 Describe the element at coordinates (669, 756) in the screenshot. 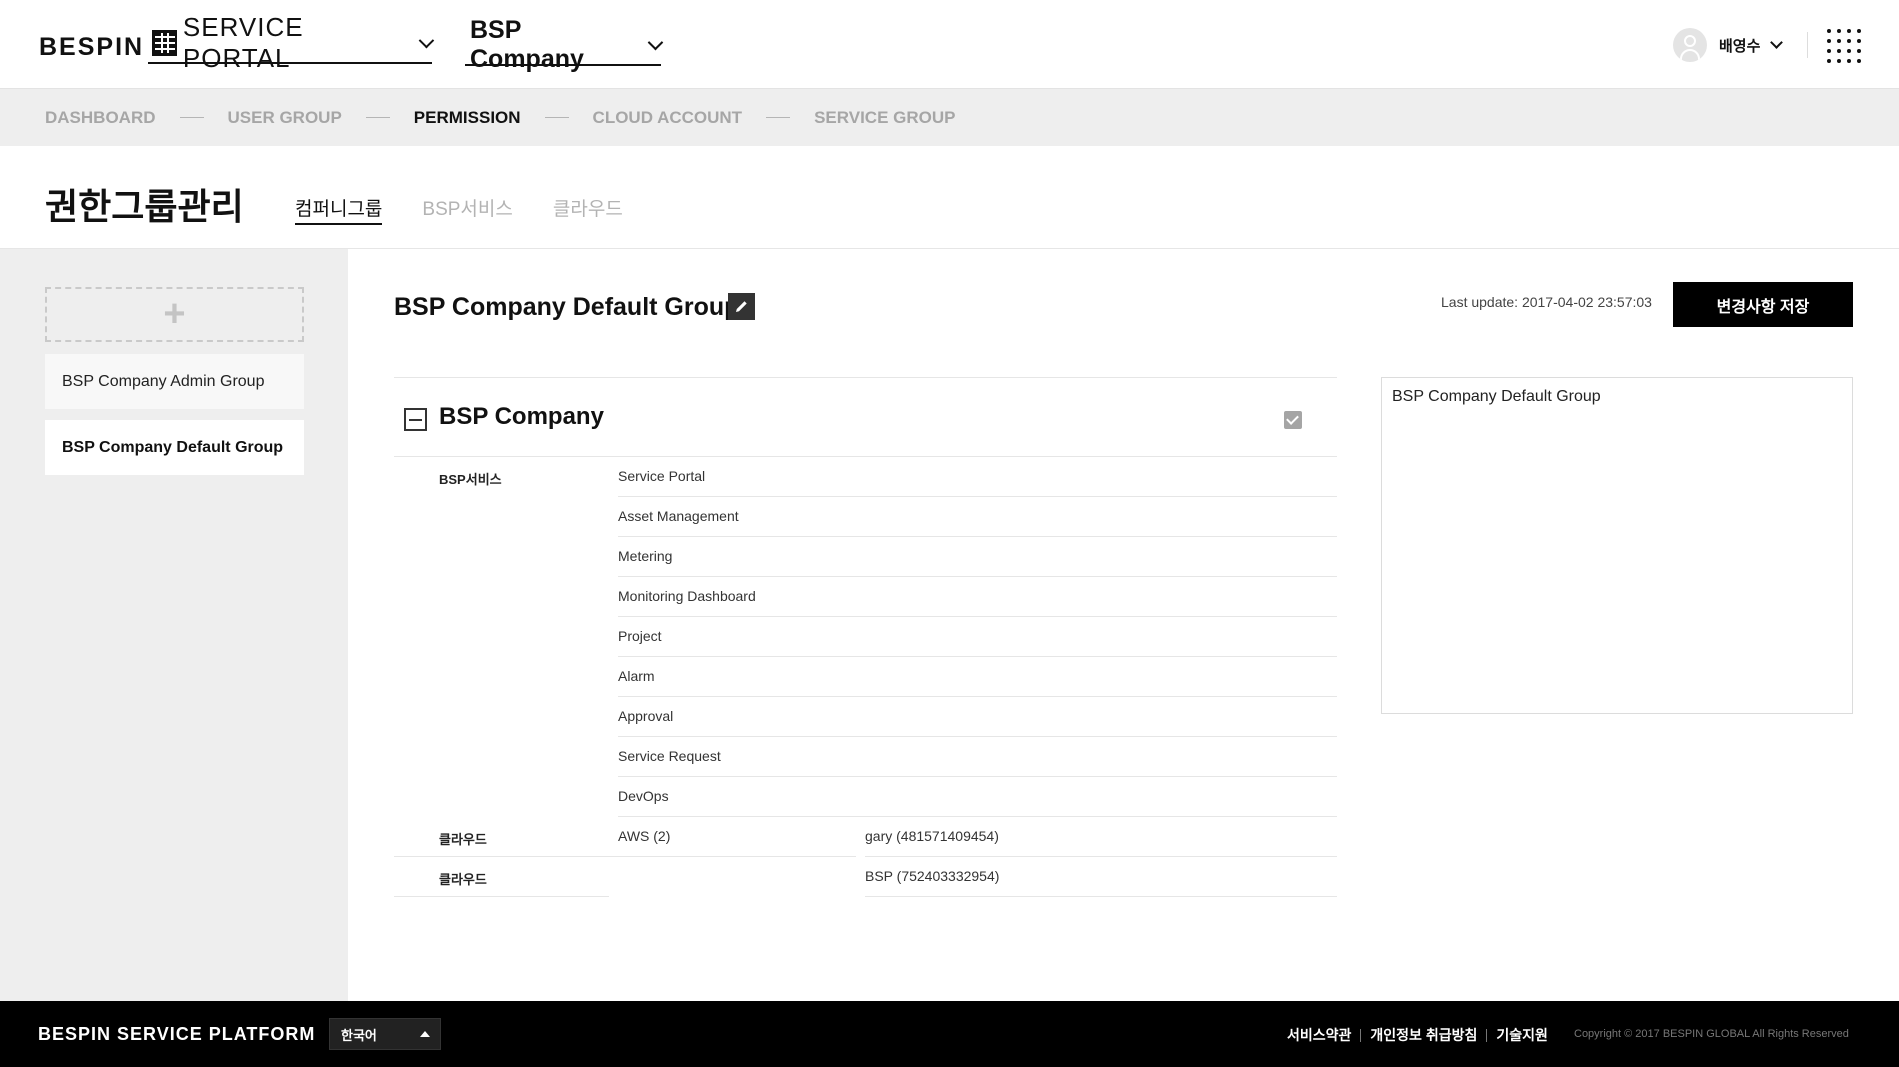

I see `service-name: Service Request` at that location.